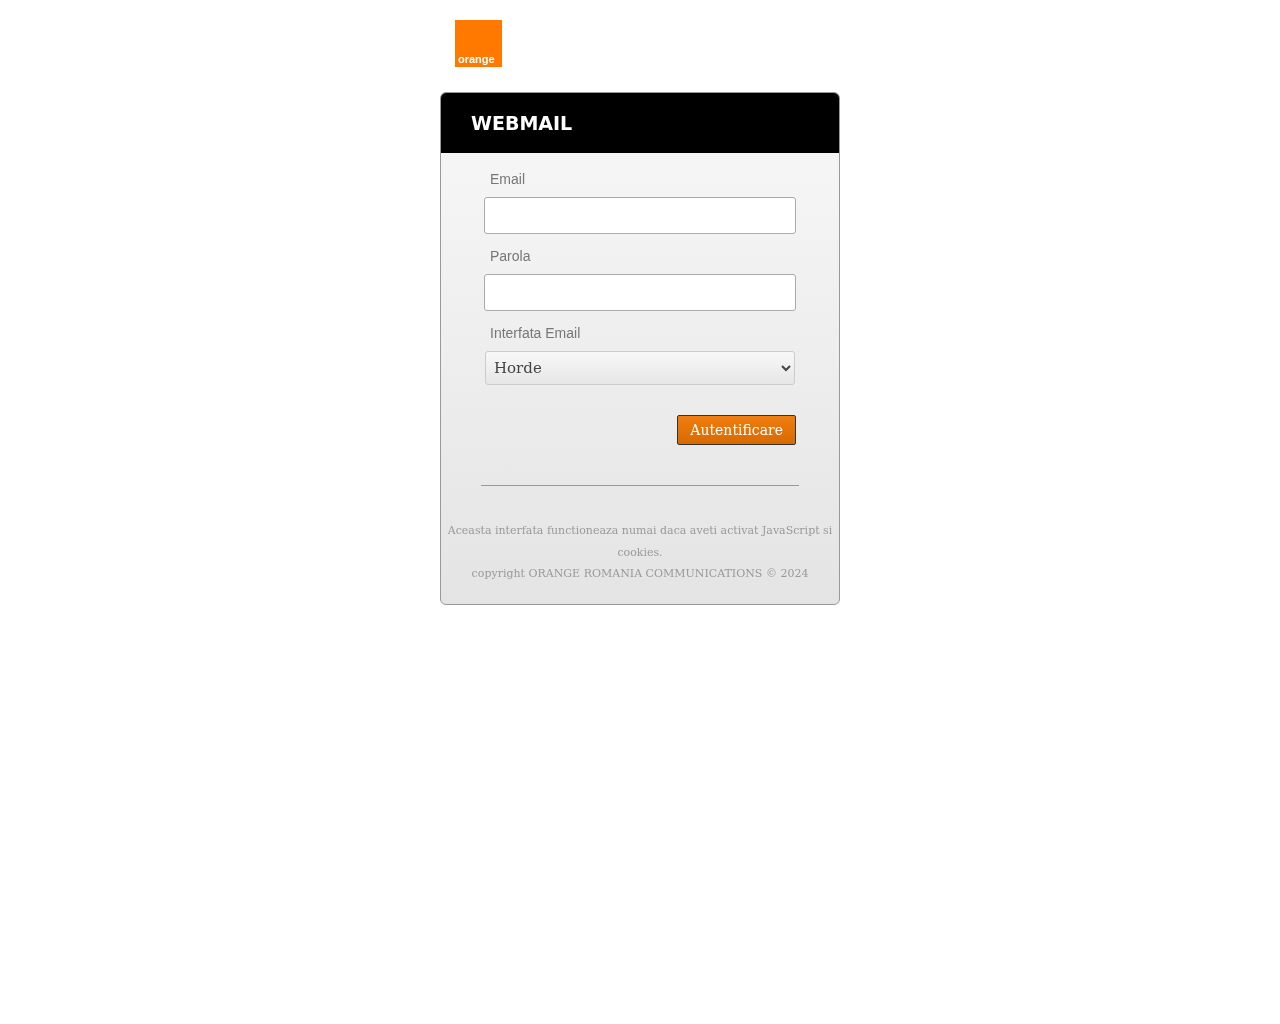 This screenshot has width=1280, height=1024. I want to click on header-title: WEBMAIL, so click(522, 123).